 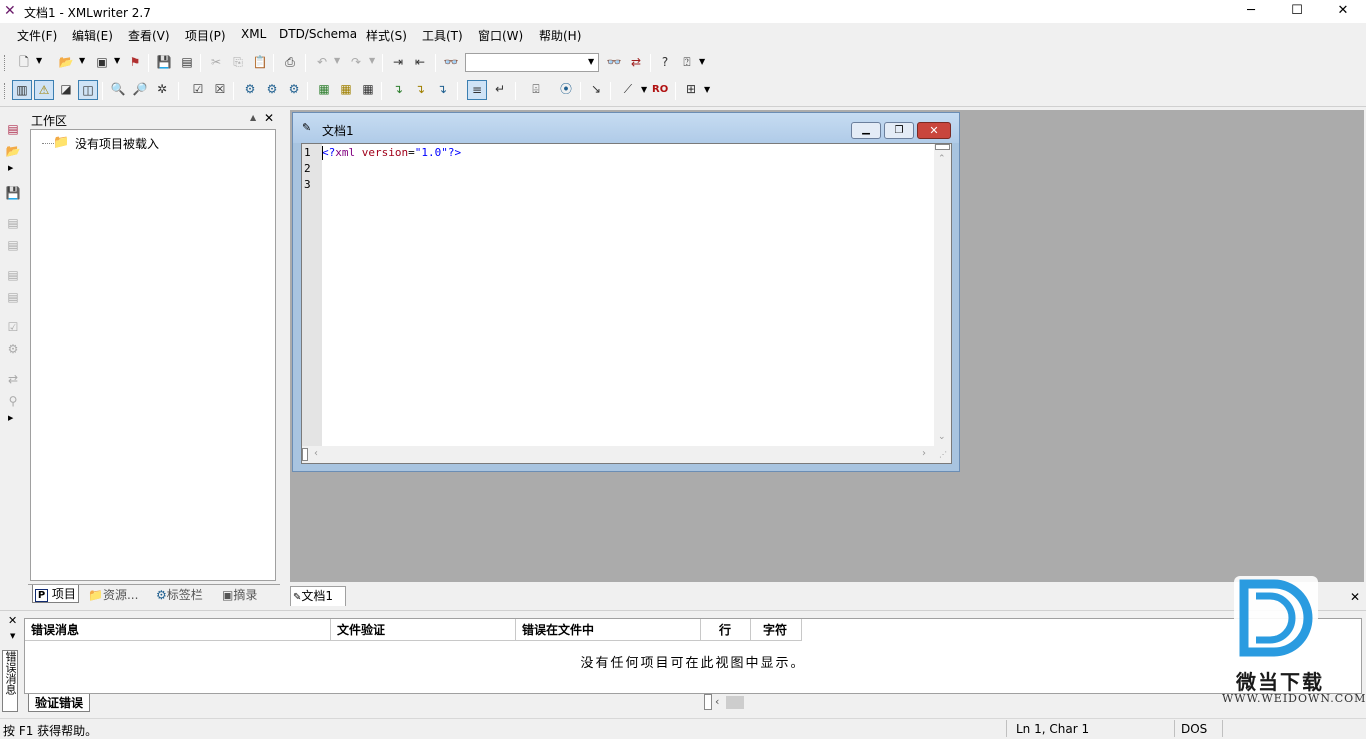 I want to click on tab-tags: ⚙标签栏, so click(x=179, y=595).